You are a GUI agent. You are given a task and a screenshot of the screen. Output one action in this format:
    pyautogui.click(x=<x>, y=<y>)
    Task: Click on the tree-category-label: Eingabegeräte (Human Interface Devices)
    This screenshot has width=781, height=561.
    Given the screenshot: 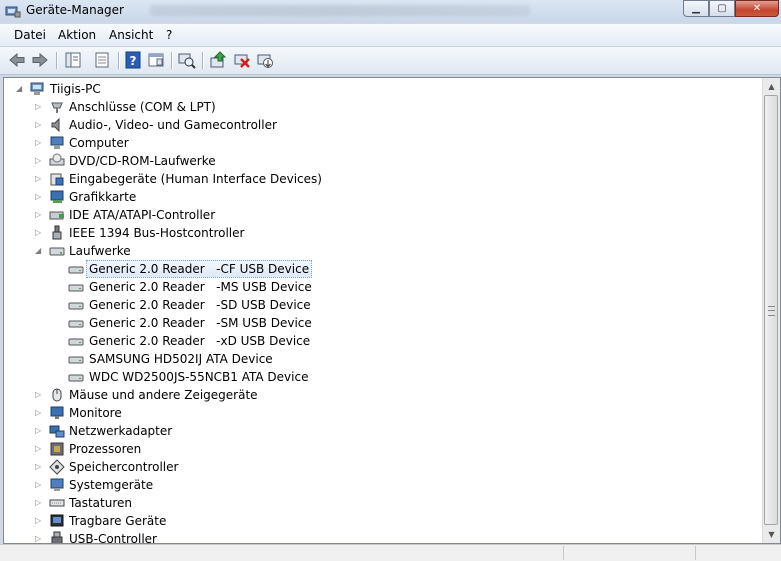 What is the action you would take?
    pyautogui.click(x=195, y=179)
    